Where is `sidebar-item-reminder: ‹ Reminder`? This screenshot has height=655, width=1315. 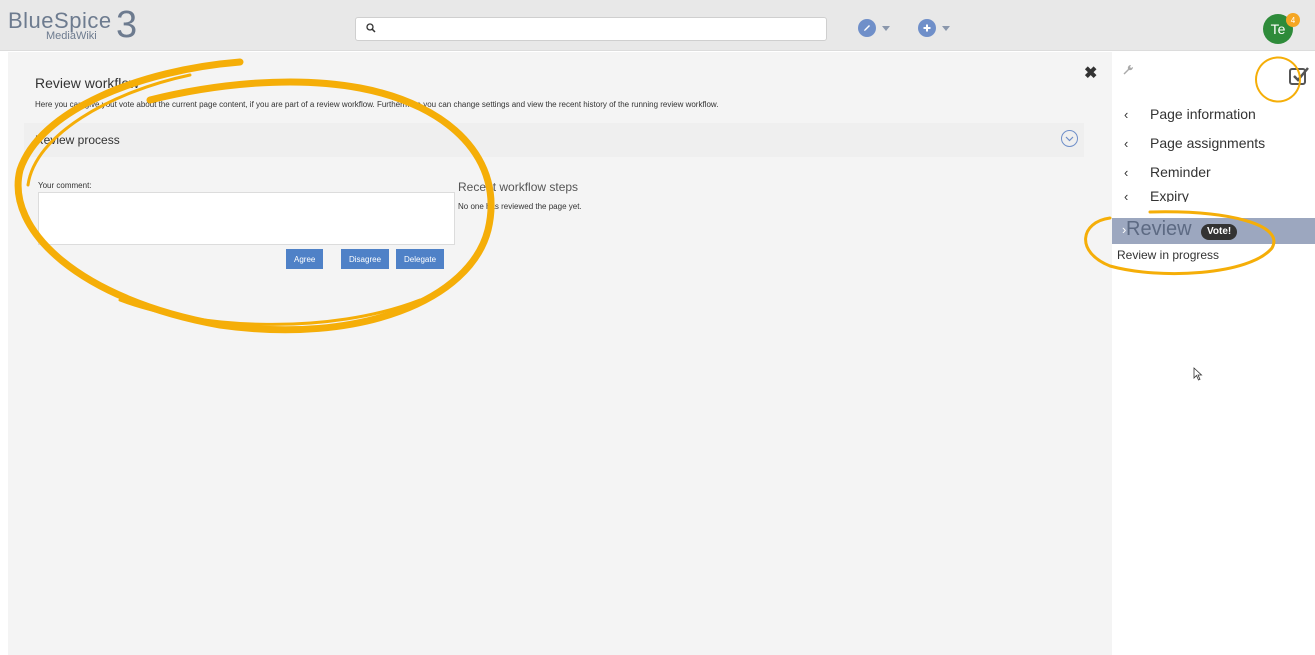 sidebar-item-reminder: ‹ Reminder is located at coordinates (1167, 172).